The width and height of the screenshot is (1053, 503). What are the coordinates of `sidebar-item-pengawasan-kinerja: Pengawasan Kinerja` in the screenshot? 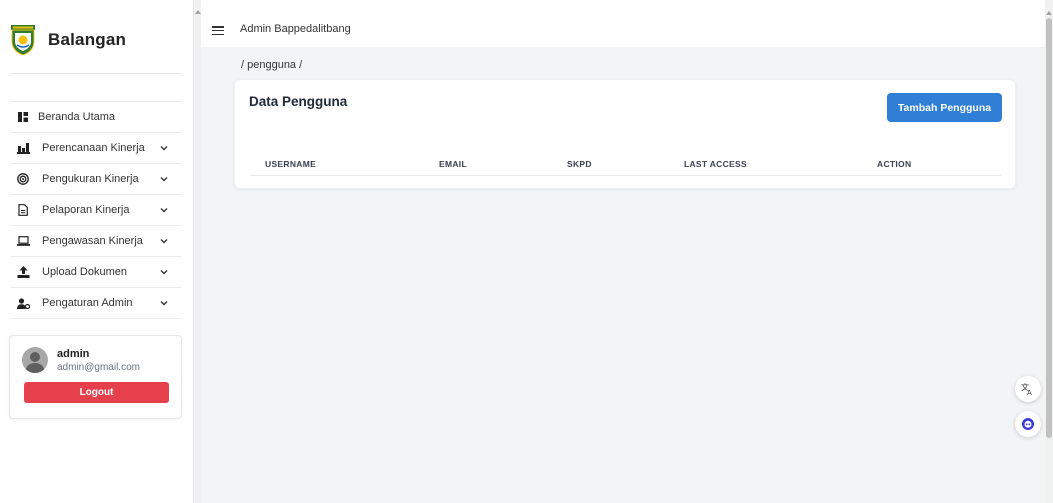 It's located at (96, 241).